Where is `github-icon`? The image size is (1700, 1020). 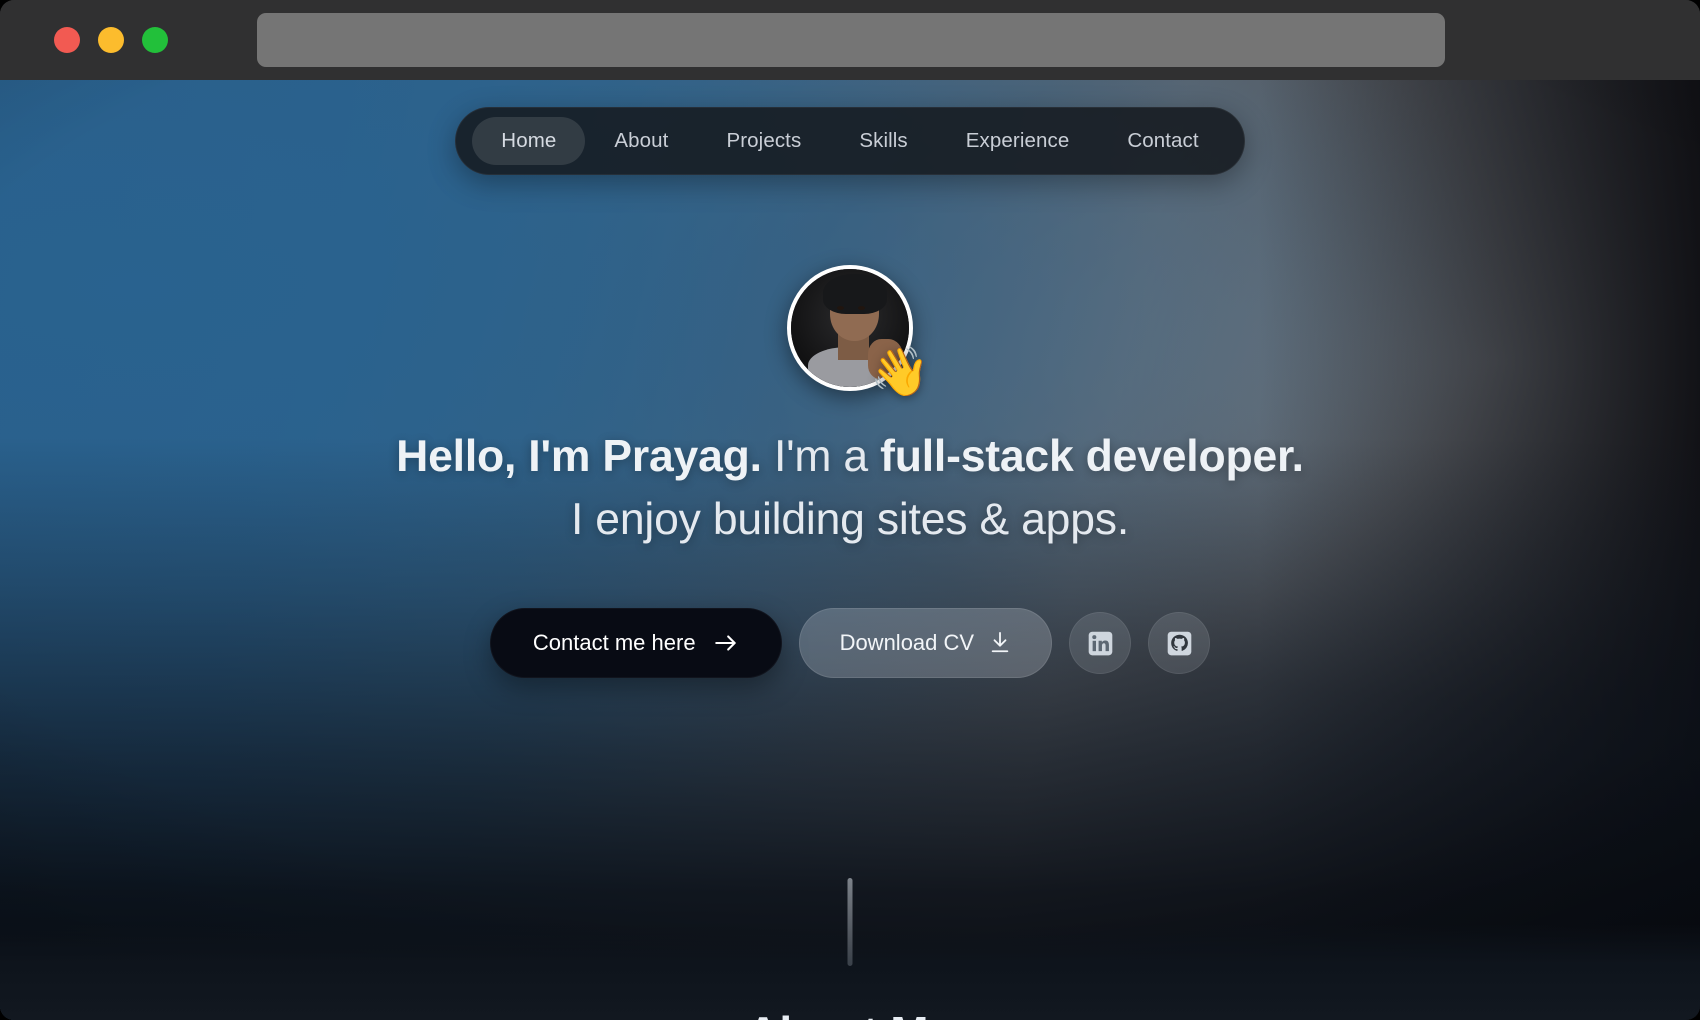
github-icon is located at coordinates (1179, 643).